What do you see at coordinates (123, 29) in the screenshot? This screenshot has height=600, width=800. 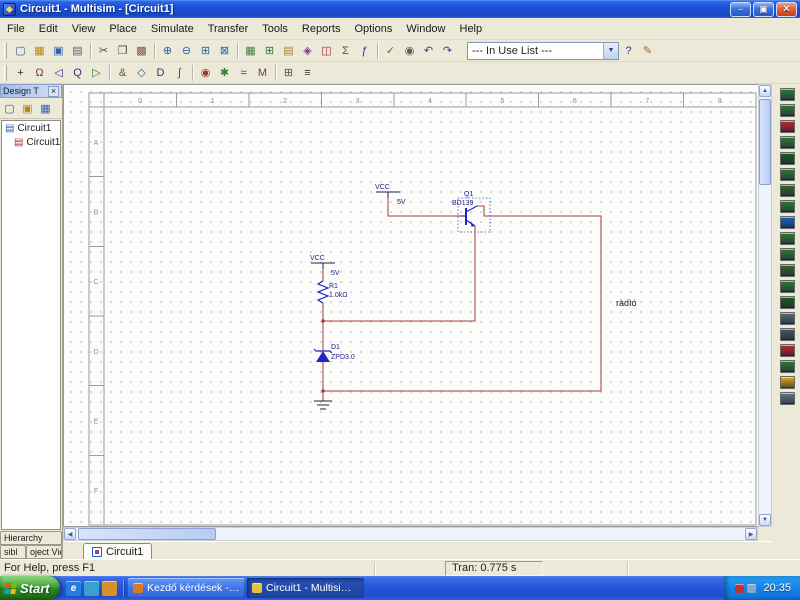 I see `menu-place: Place` at bounding box center [123, 29].